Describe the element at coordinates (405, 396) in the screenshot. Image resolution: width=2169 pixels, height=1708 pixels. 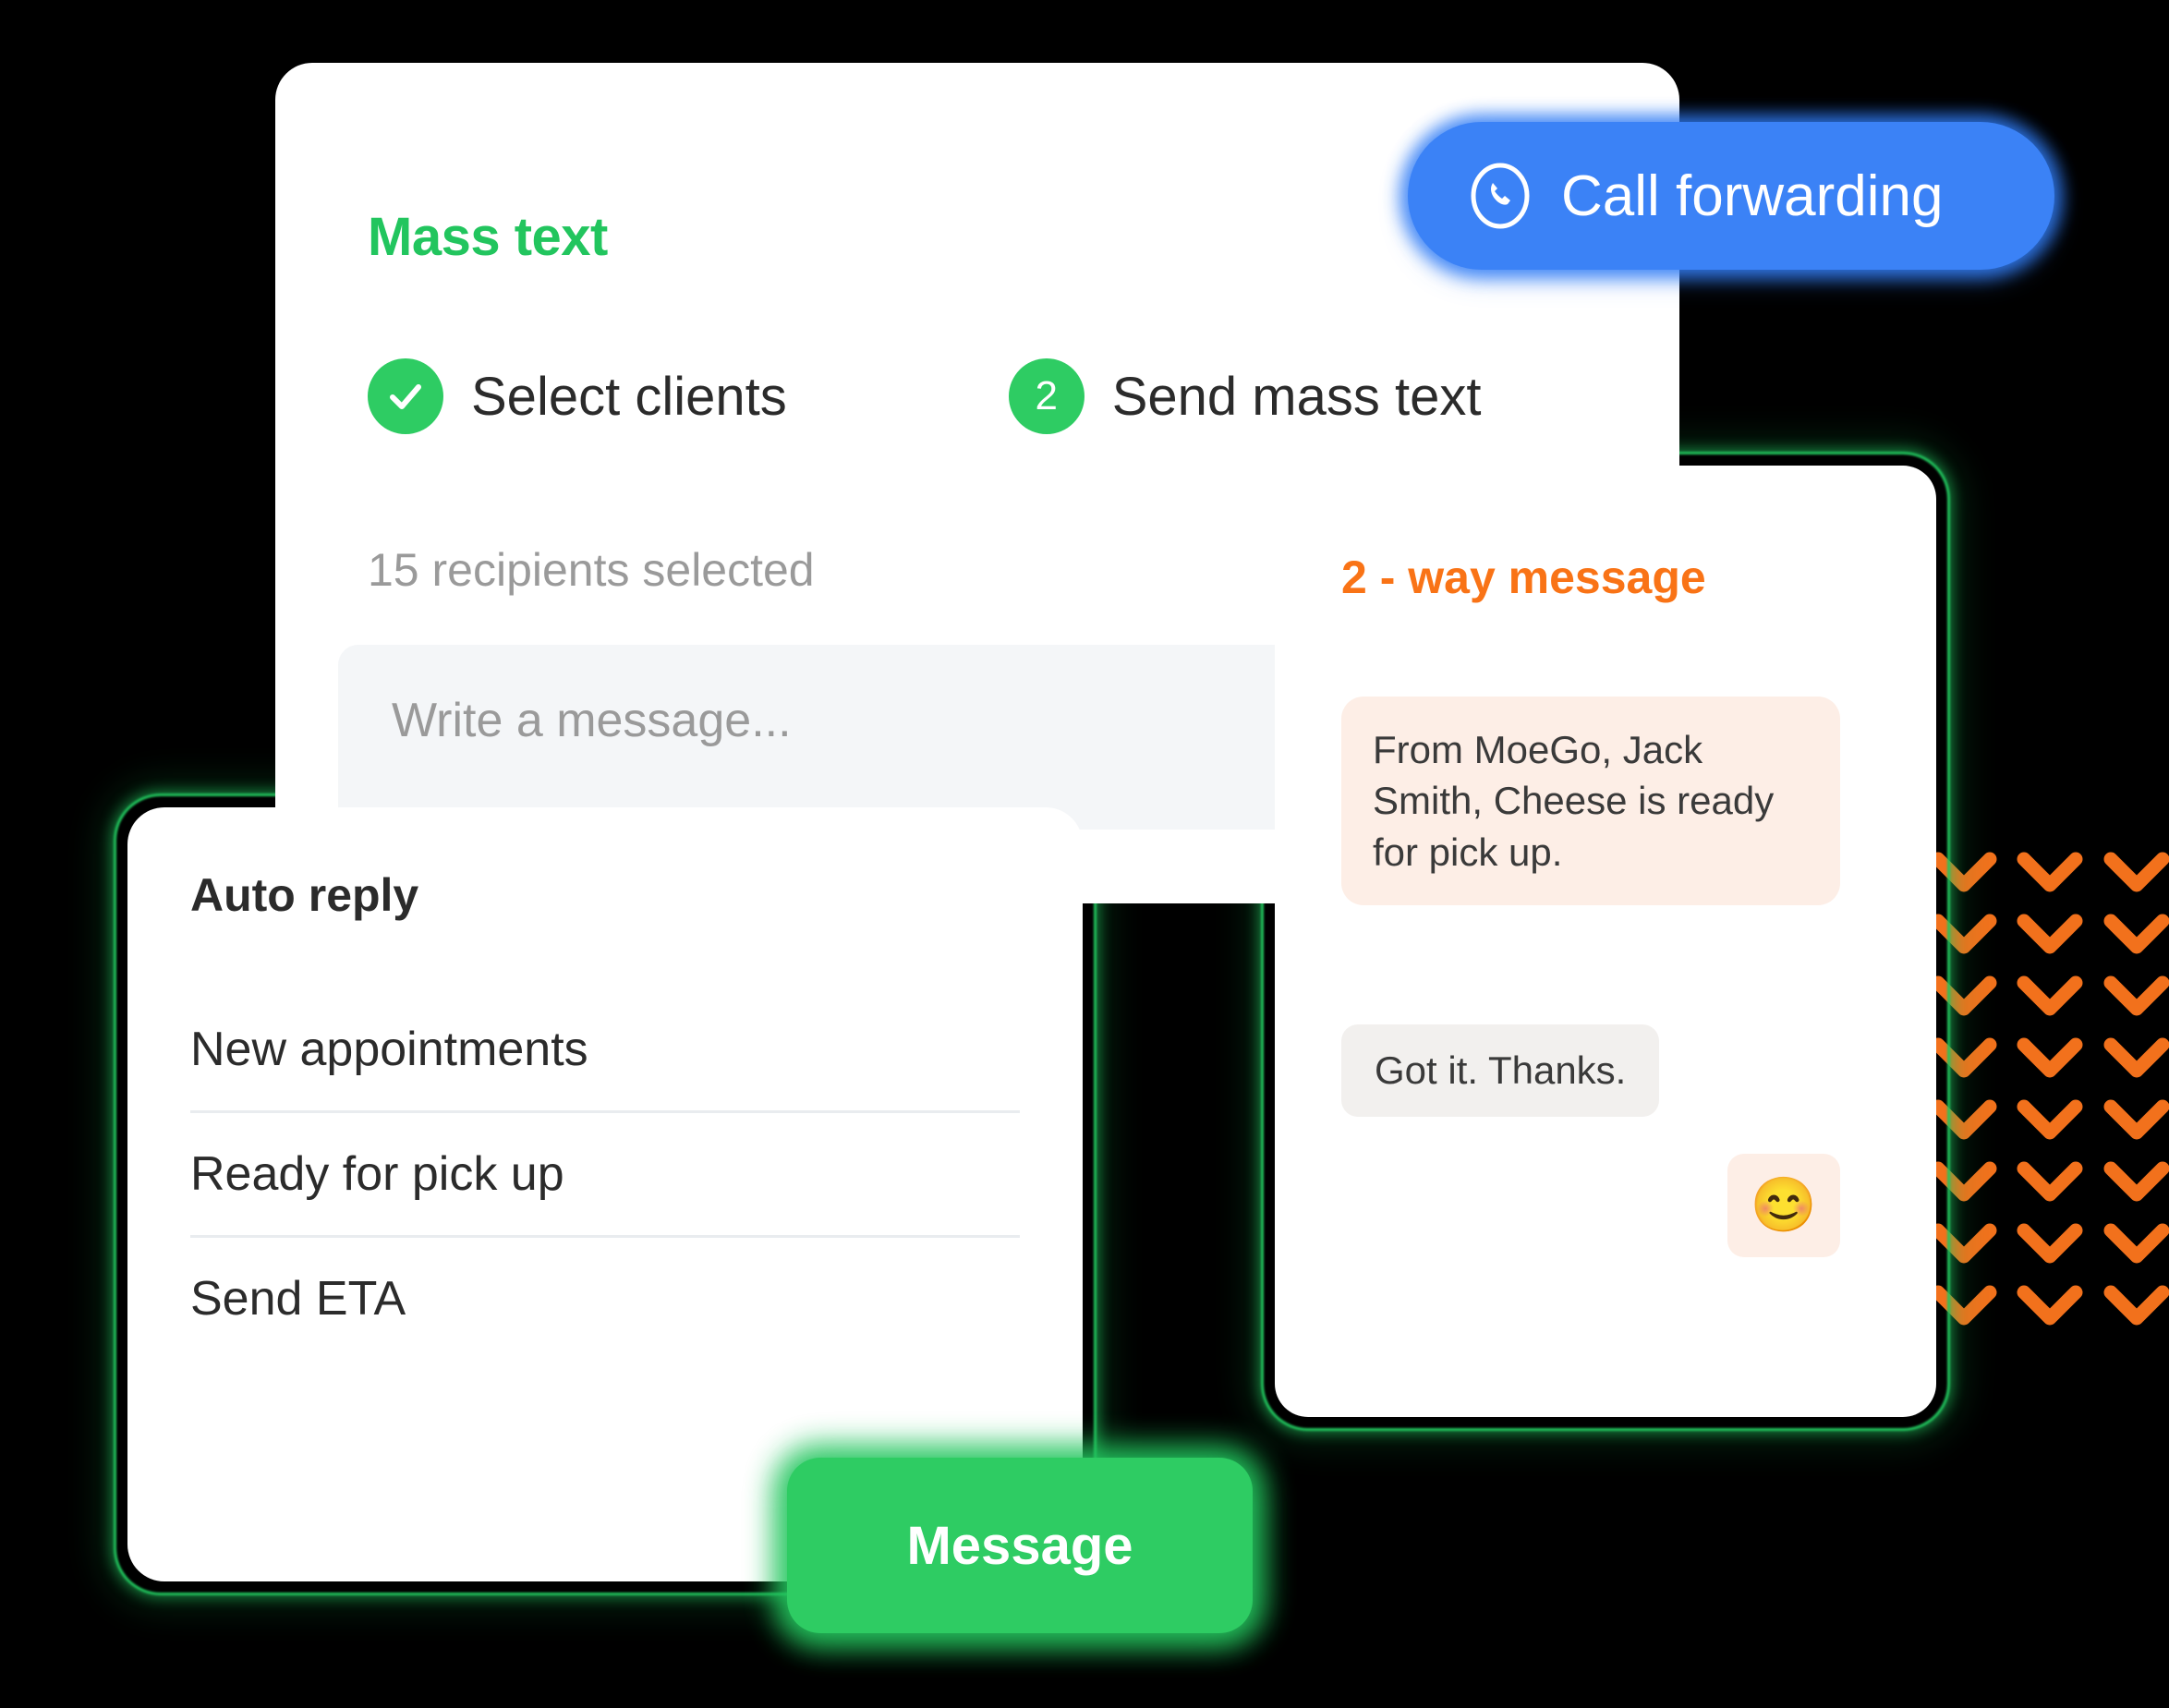
I see `check-icon` at that location.